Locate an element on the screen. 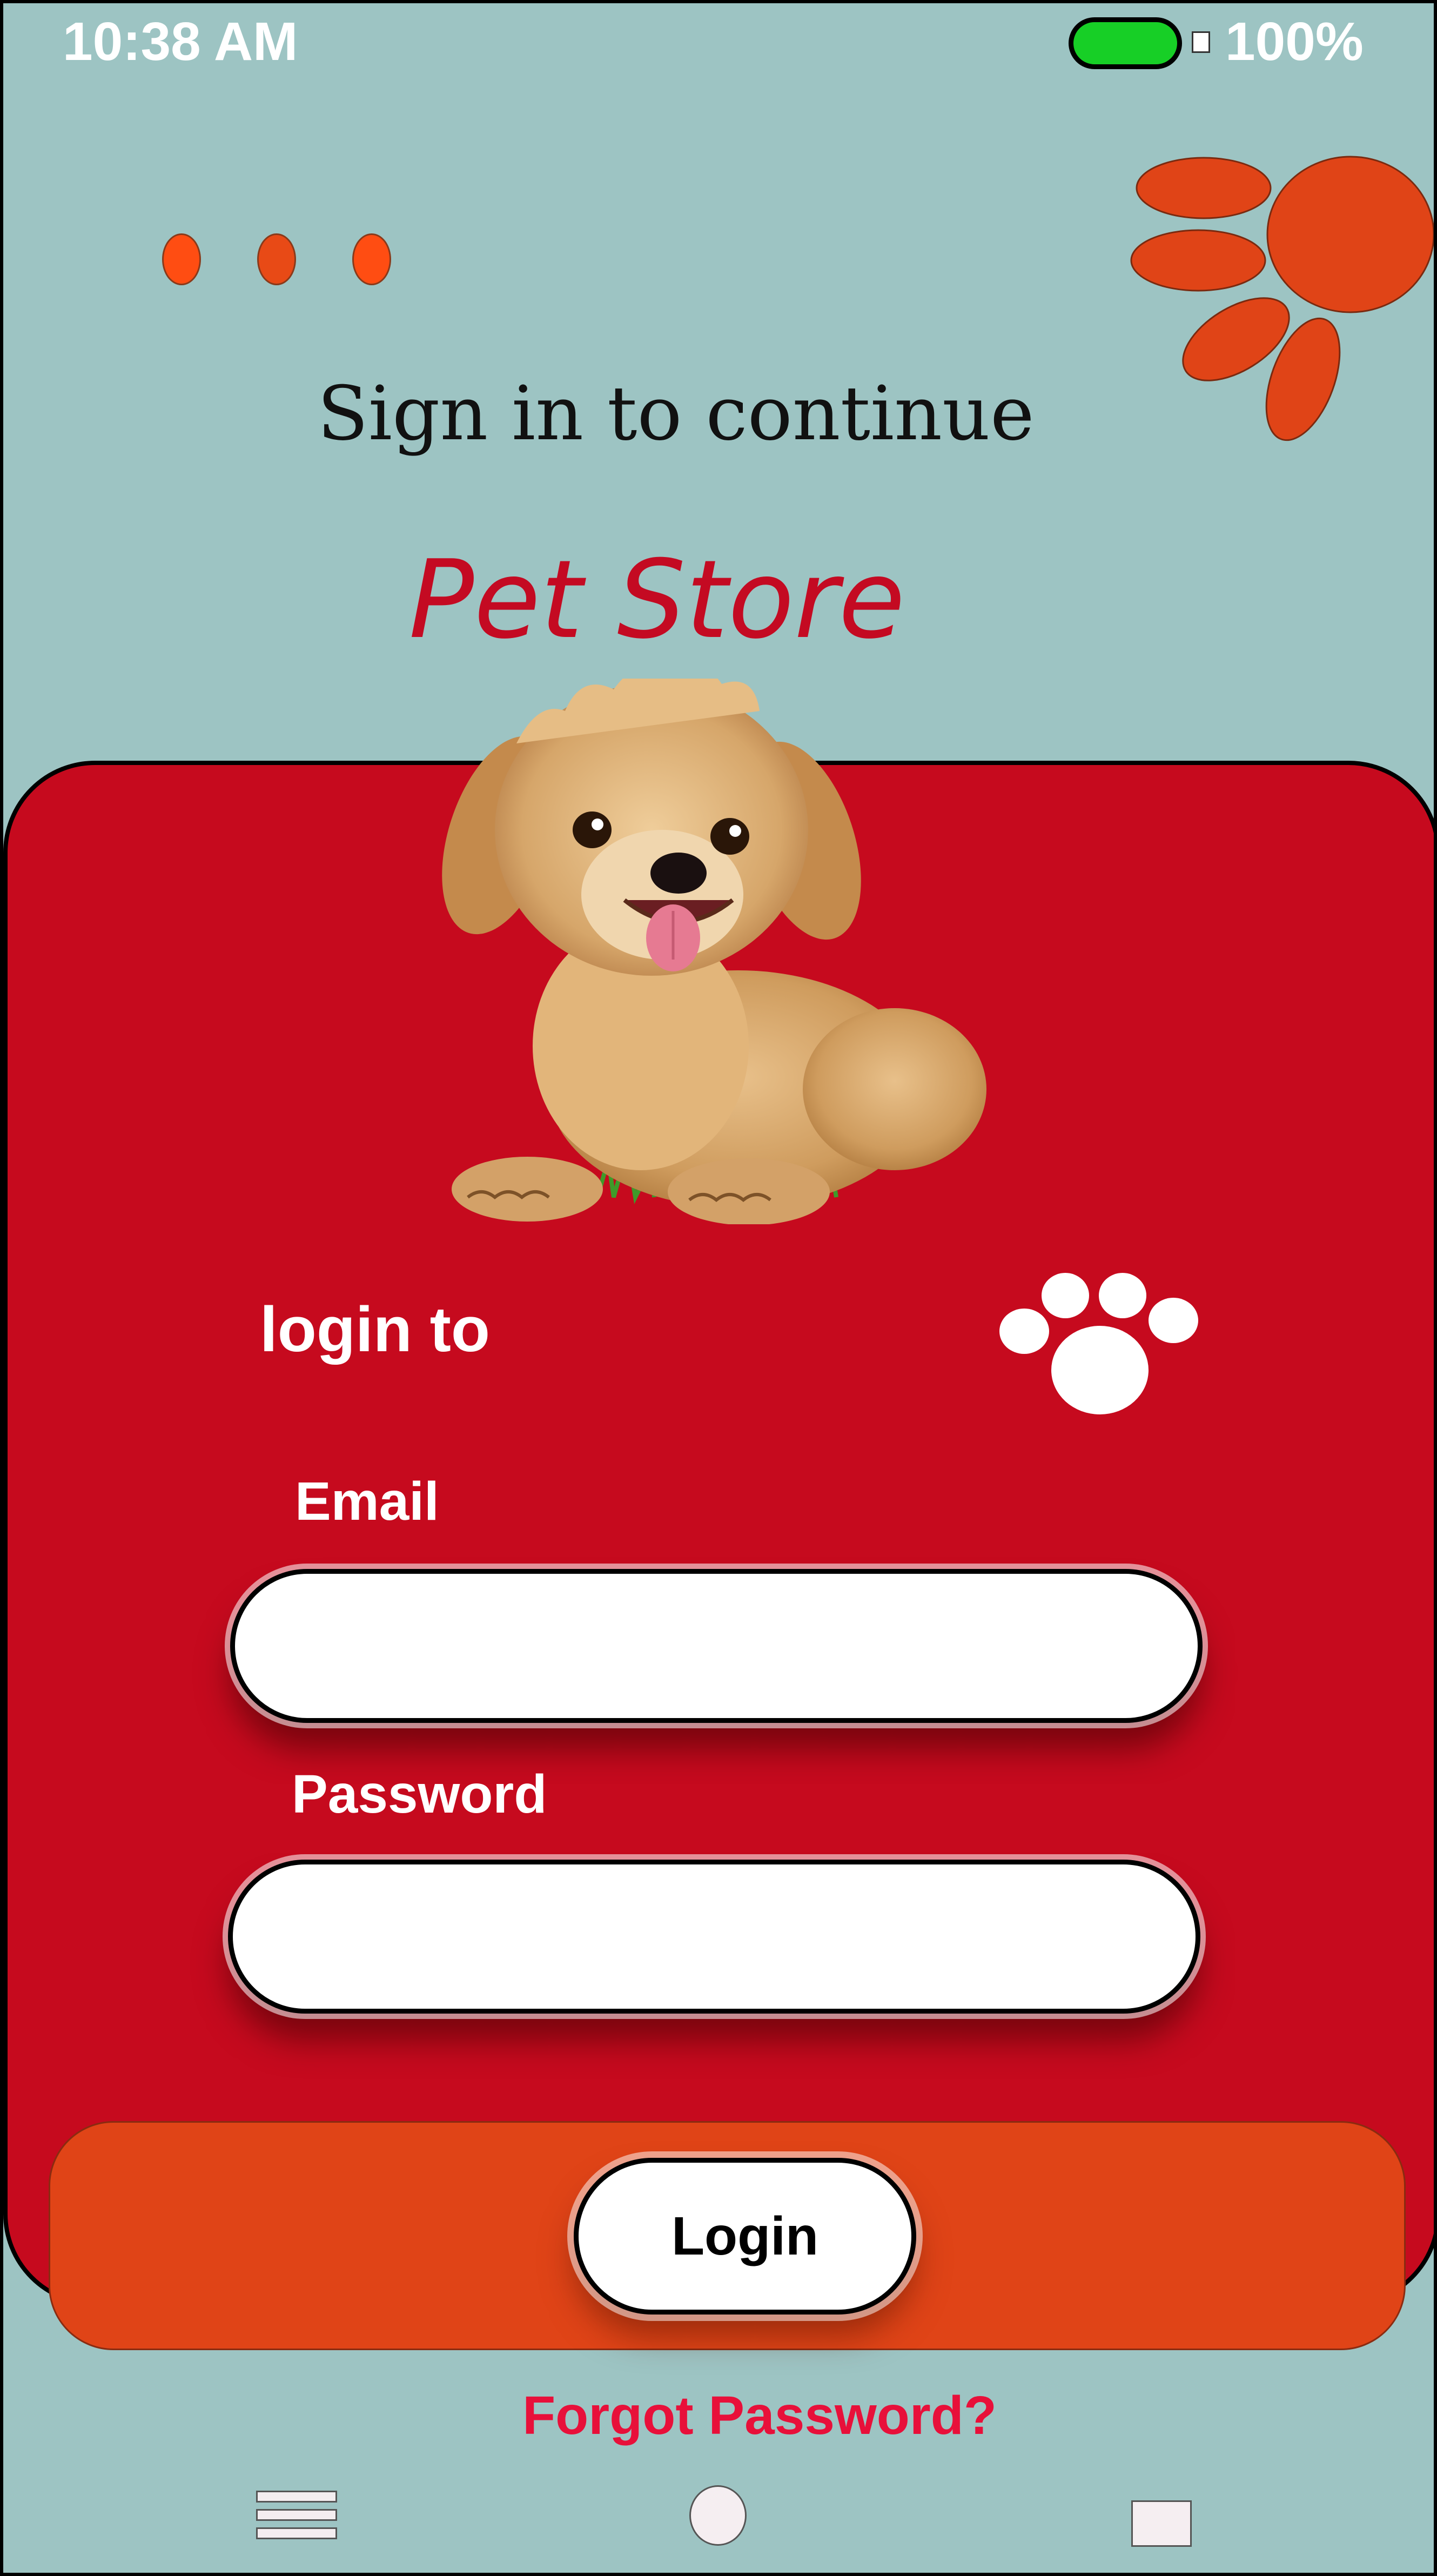 Image resolution: width=1437 pixels, height=2576 pixels. email-field is located at coordinates (716, 1646).